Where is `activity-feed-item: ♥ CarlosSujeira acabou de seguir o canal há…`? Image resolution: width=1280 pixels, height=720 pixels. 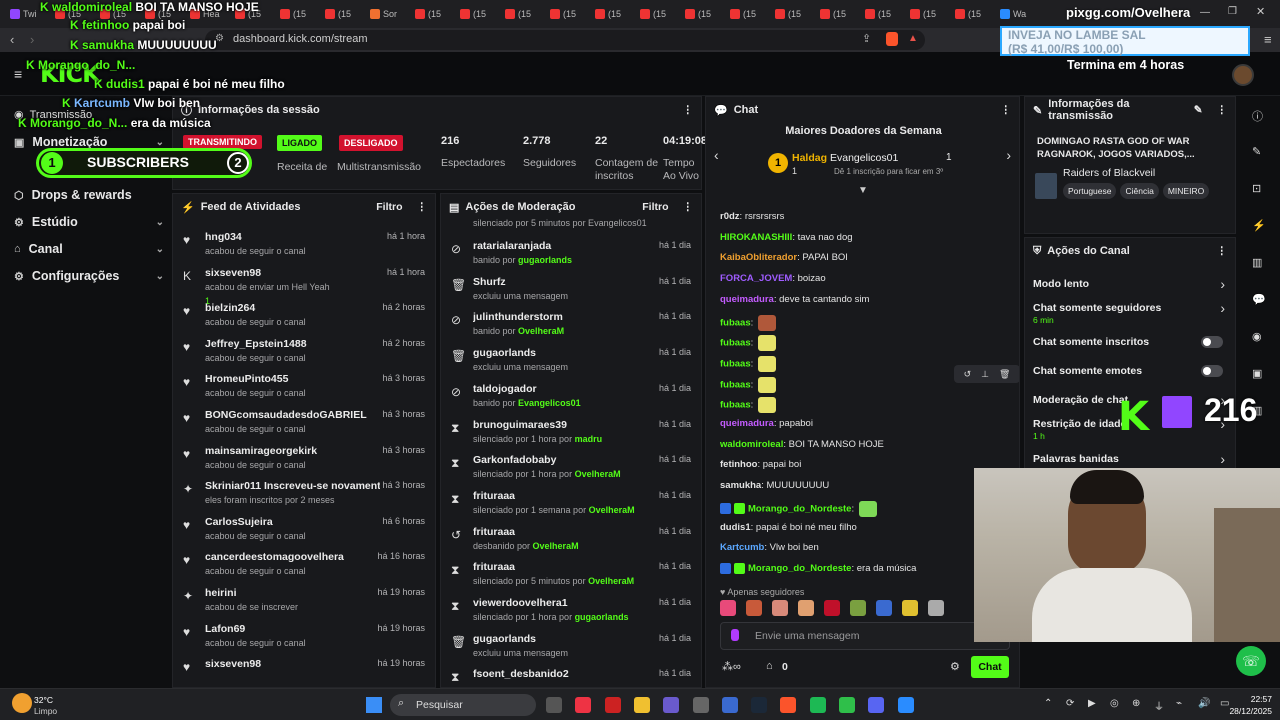
activity-feed-item: ♥ CarlosSujeira acabou de seguir o canal há… is located at coordinates (304, 530).